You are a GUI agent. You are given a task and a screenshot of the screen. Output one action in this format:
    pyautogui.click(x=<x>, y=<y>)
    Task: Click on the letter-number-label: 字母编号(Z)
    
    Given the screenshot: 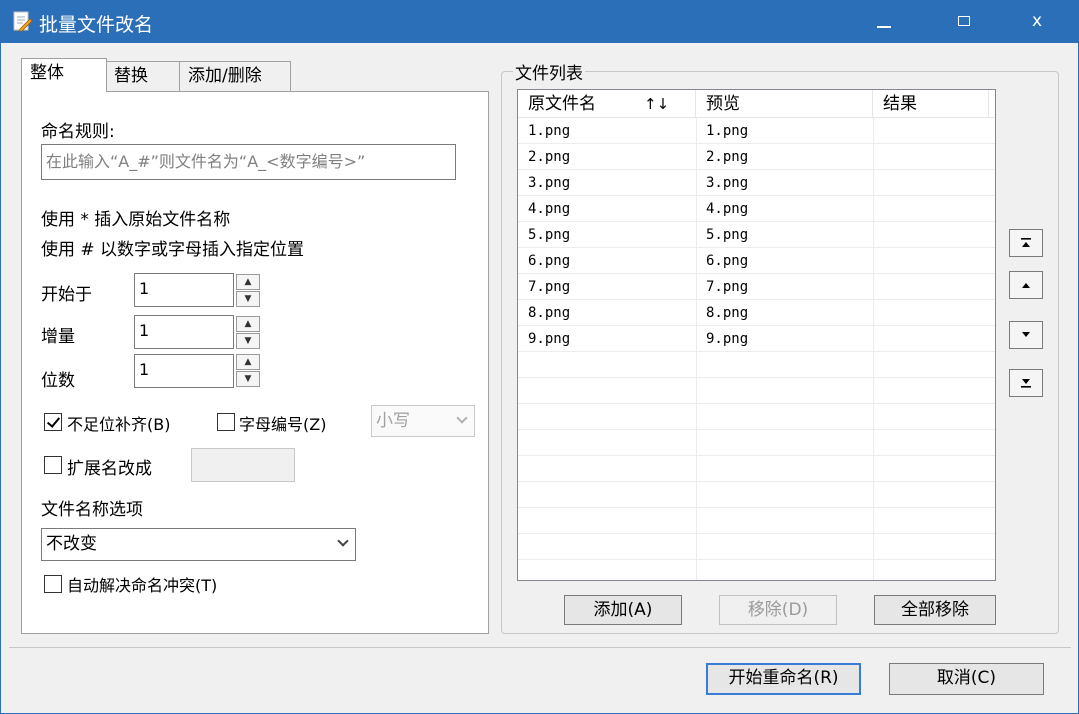 What is the action you would take?
    pyautogui.click(x=283, y=424)
    